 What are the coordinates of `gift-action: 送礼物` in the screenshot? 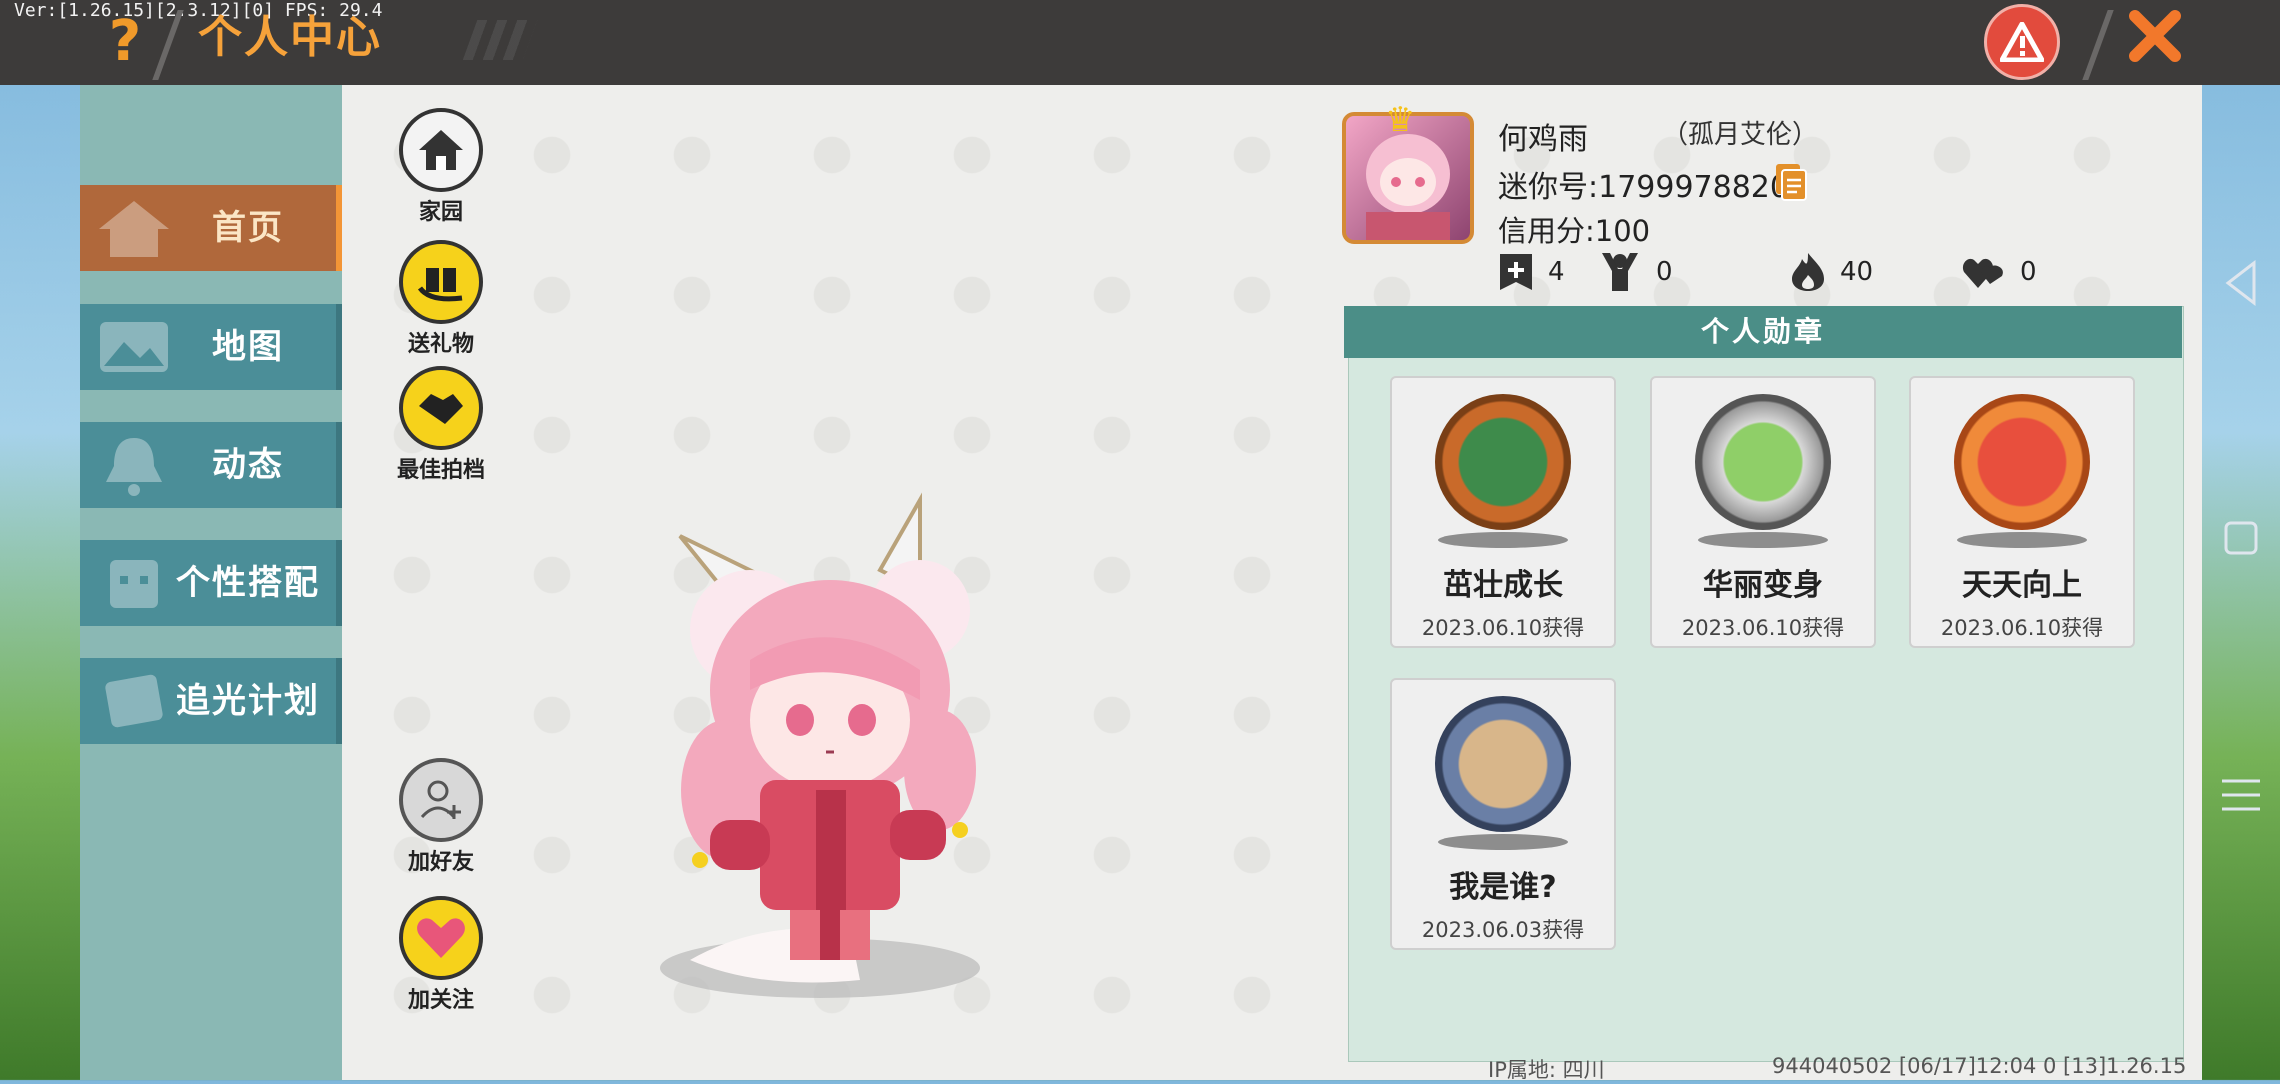 It's located at (441, 299).